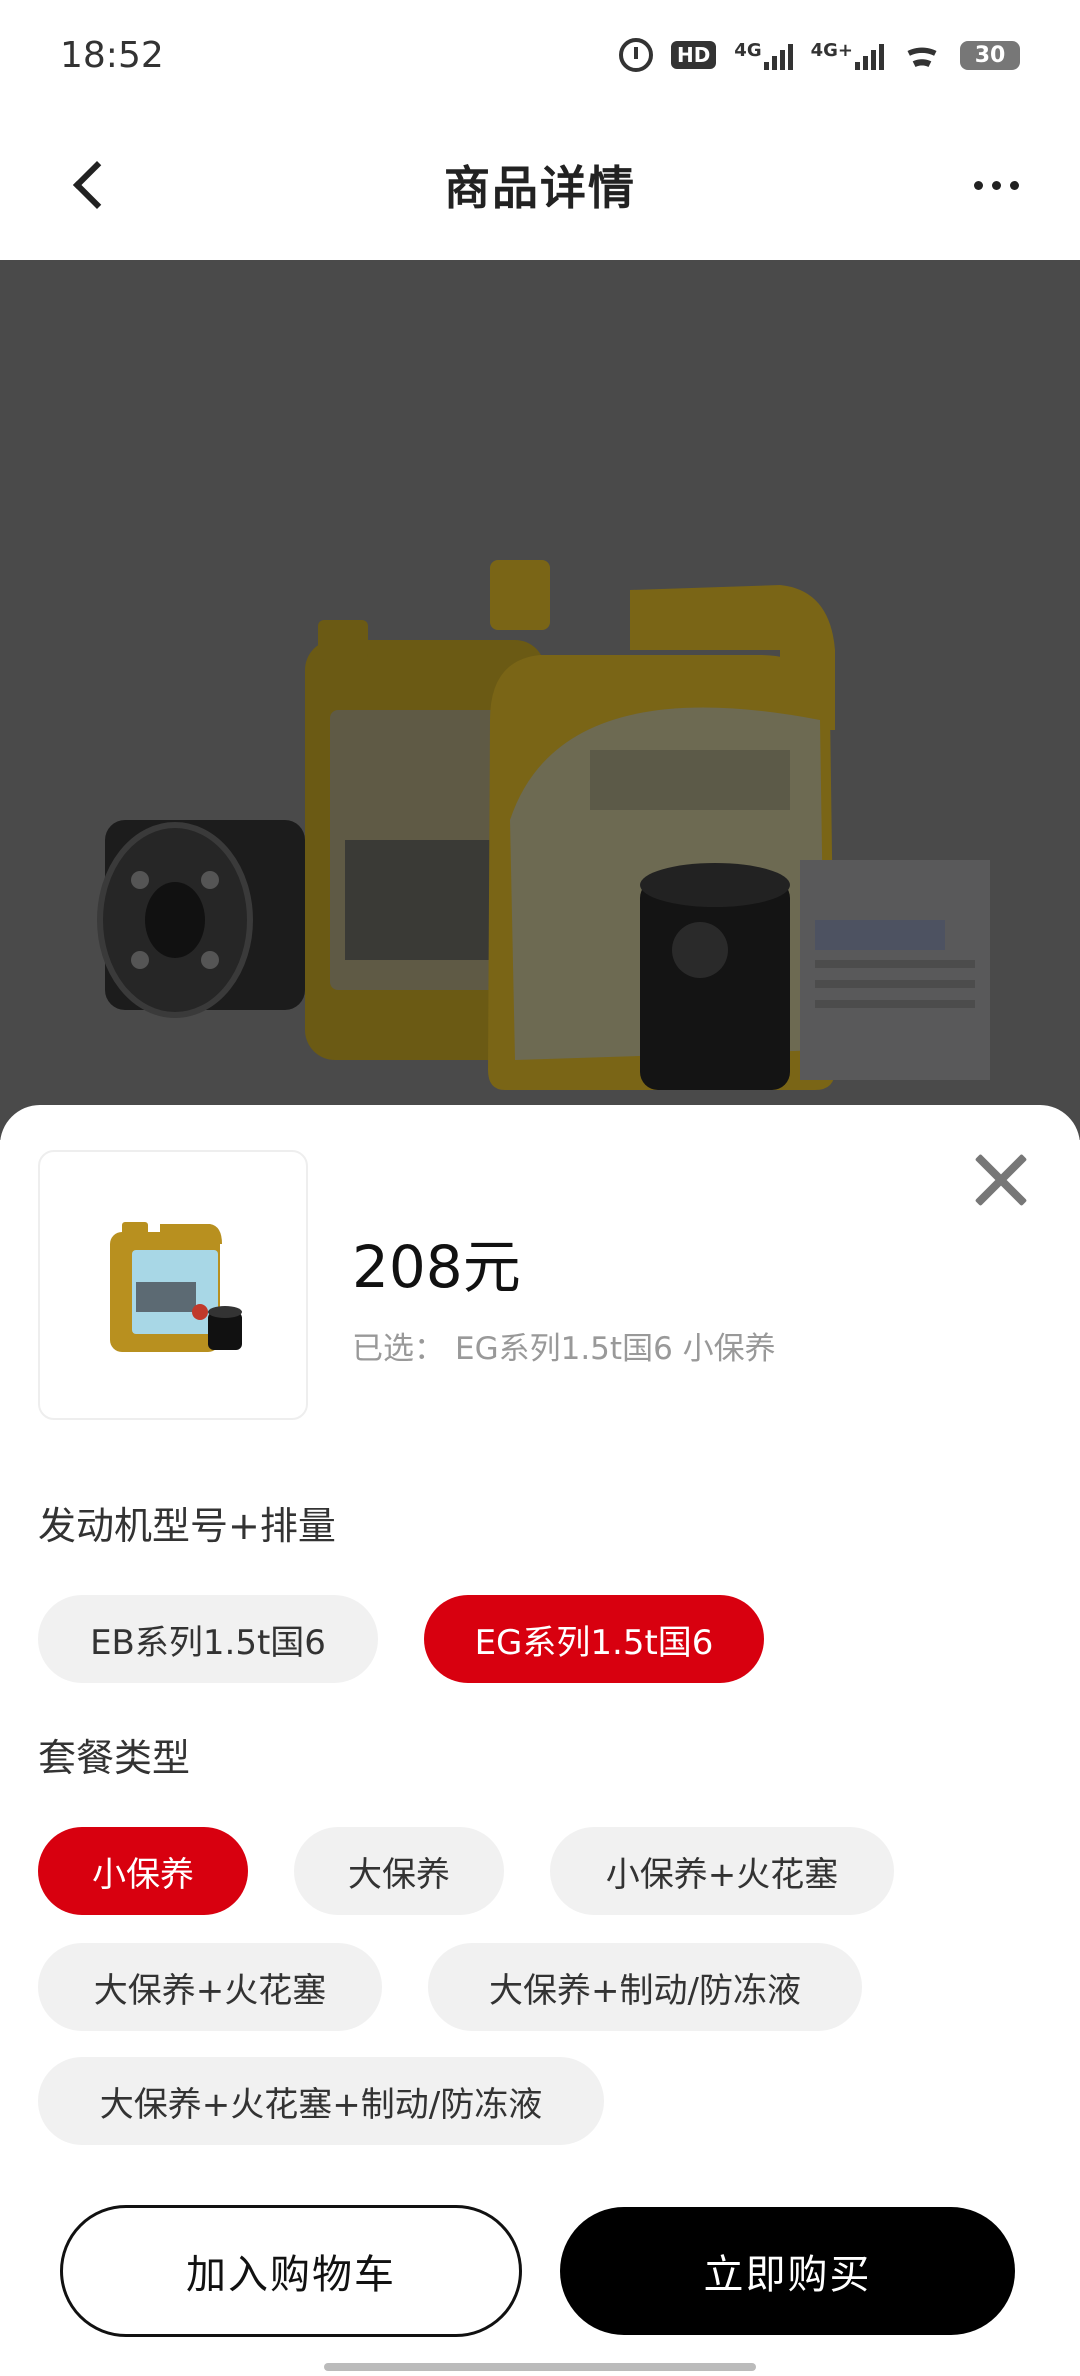 Image resolution: width=1080 pixels, height=2376 pixels. Describe the element at coordinates (540, 2275) in the screenshot. I see `action-bar: 加入购物车 立即购买` at that location.